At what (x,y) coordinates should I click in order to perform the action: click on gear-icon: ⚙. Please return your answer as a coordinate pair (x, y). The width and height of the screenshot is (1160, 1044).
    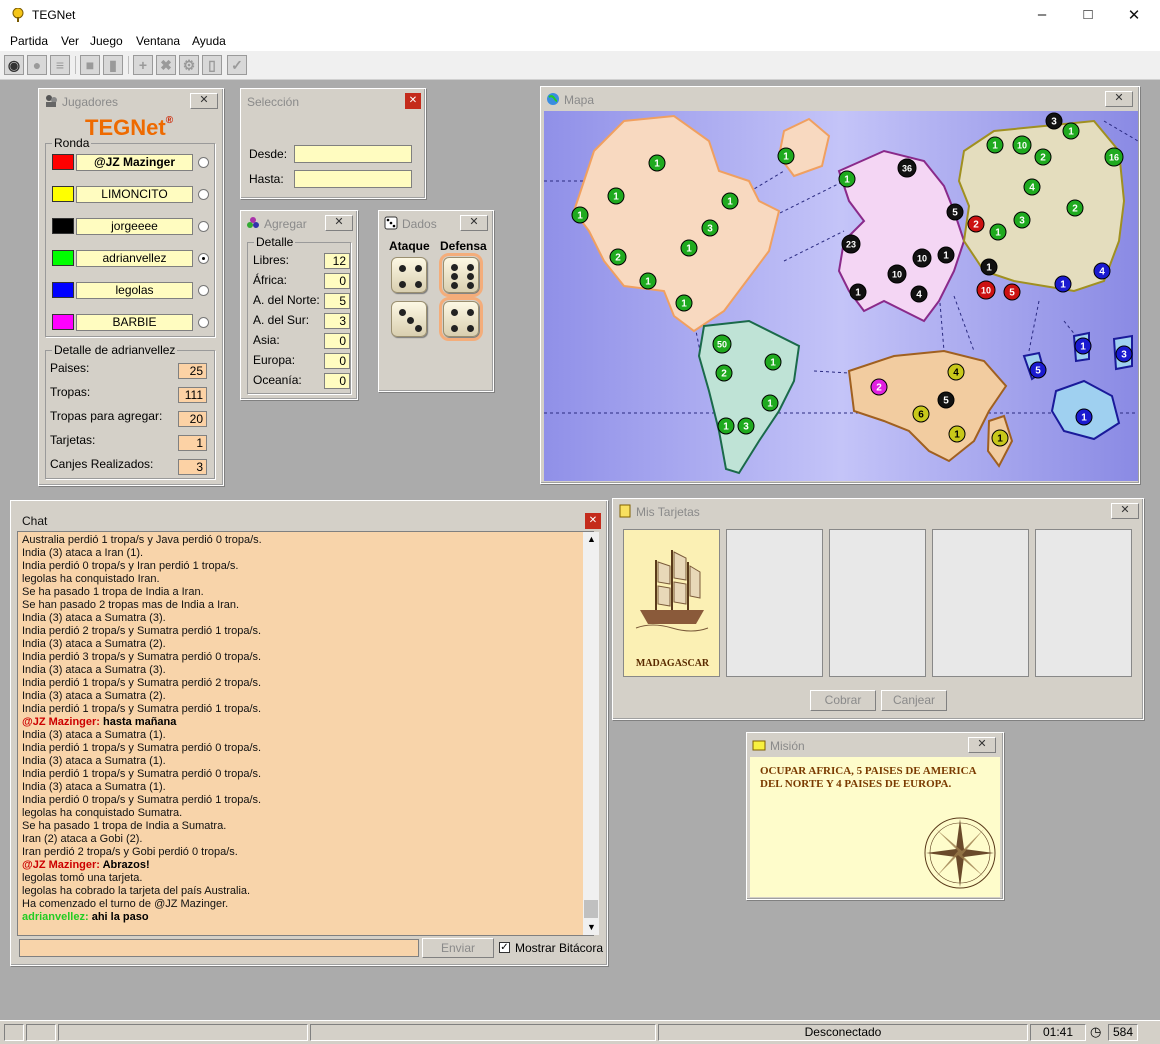
    Looking at the image, I should click on (189, 65).